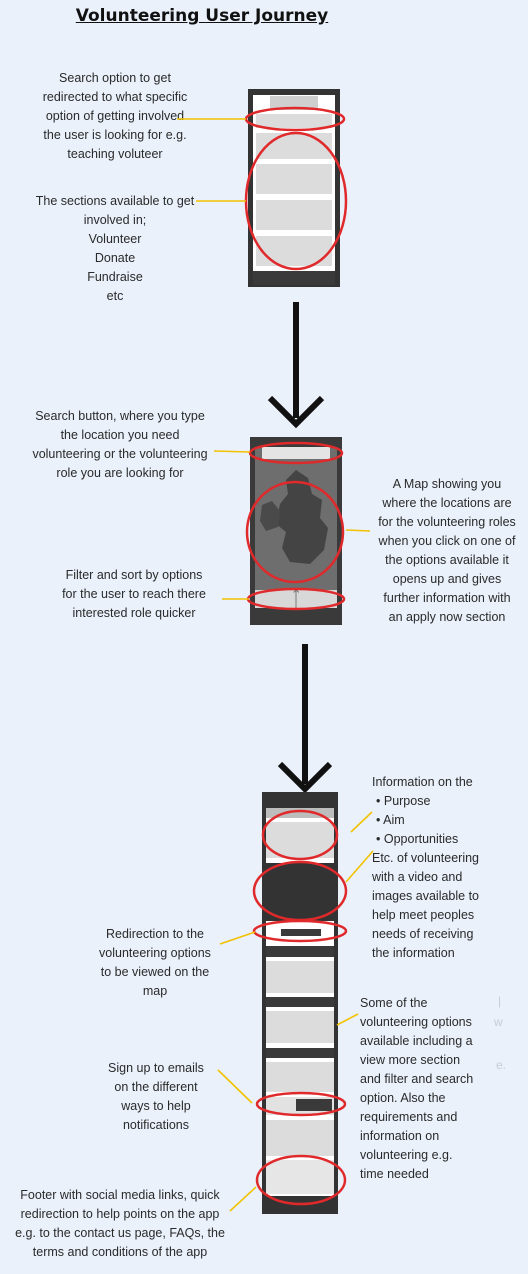 The image size is (528, 1274). What do you see at coordinates (295, 531) in the screenshot?
I see `phone-mockup-map: ×` at bounding box center [295, 531].